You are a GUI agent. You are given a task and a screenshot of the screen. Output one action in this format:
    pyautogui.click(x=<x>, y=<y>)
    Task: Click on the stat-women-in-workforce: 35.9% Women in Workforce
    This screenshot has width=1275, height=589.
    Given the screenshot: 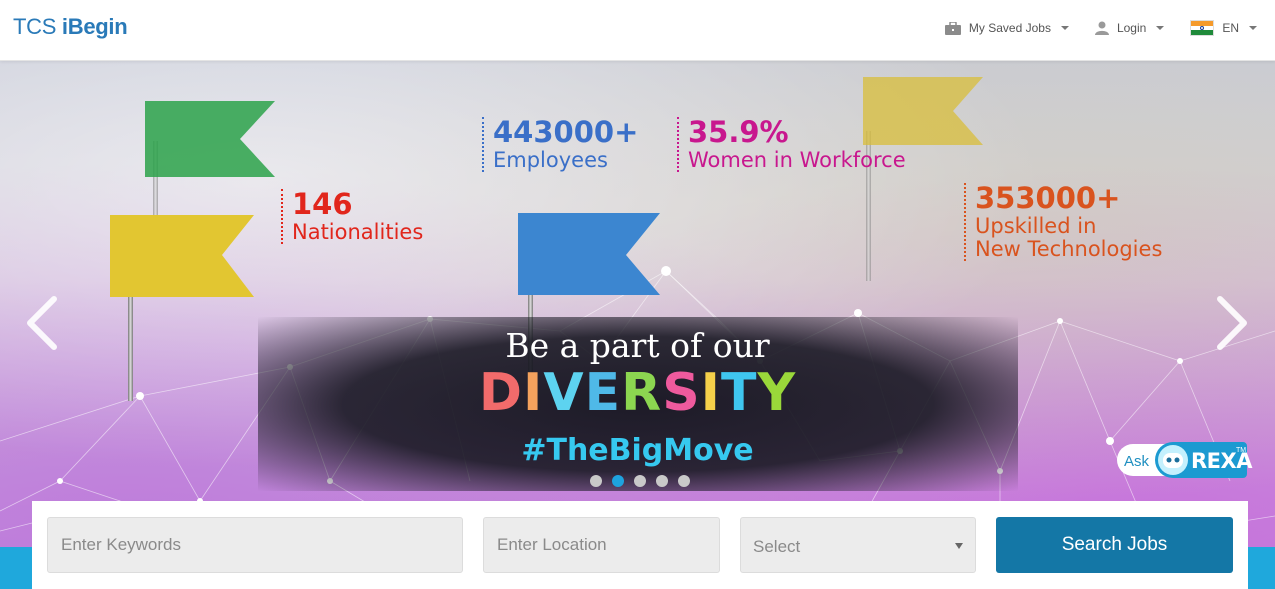 What is the action you would take?
    pyautogui.click(x=791, y=143)
    